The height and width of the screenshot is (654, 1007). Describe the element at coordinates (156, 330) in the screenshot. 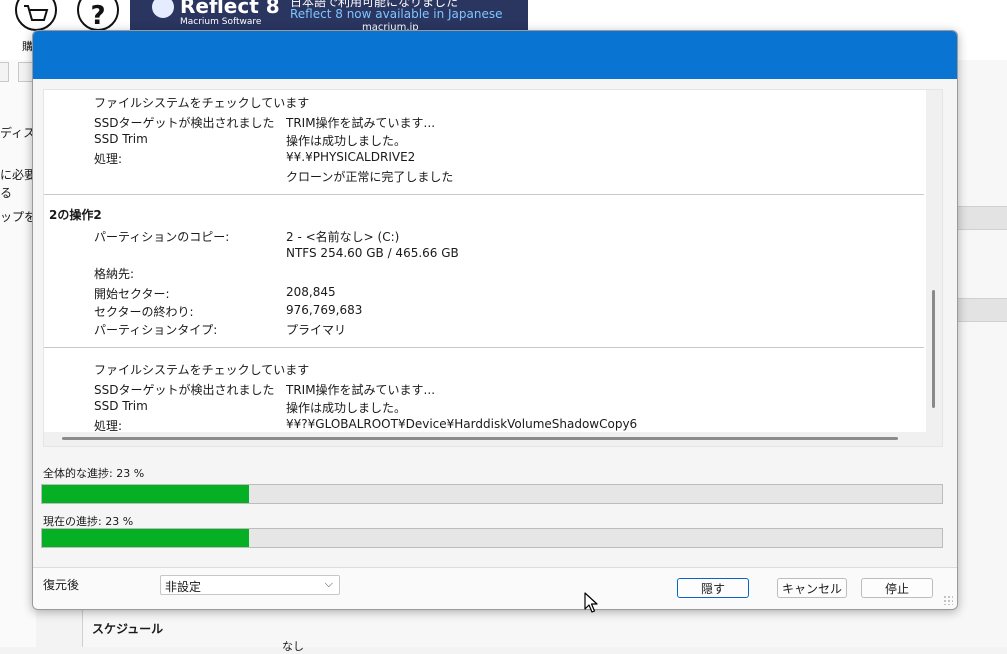

I see `log-key: パーティションタイプ:` at that location.